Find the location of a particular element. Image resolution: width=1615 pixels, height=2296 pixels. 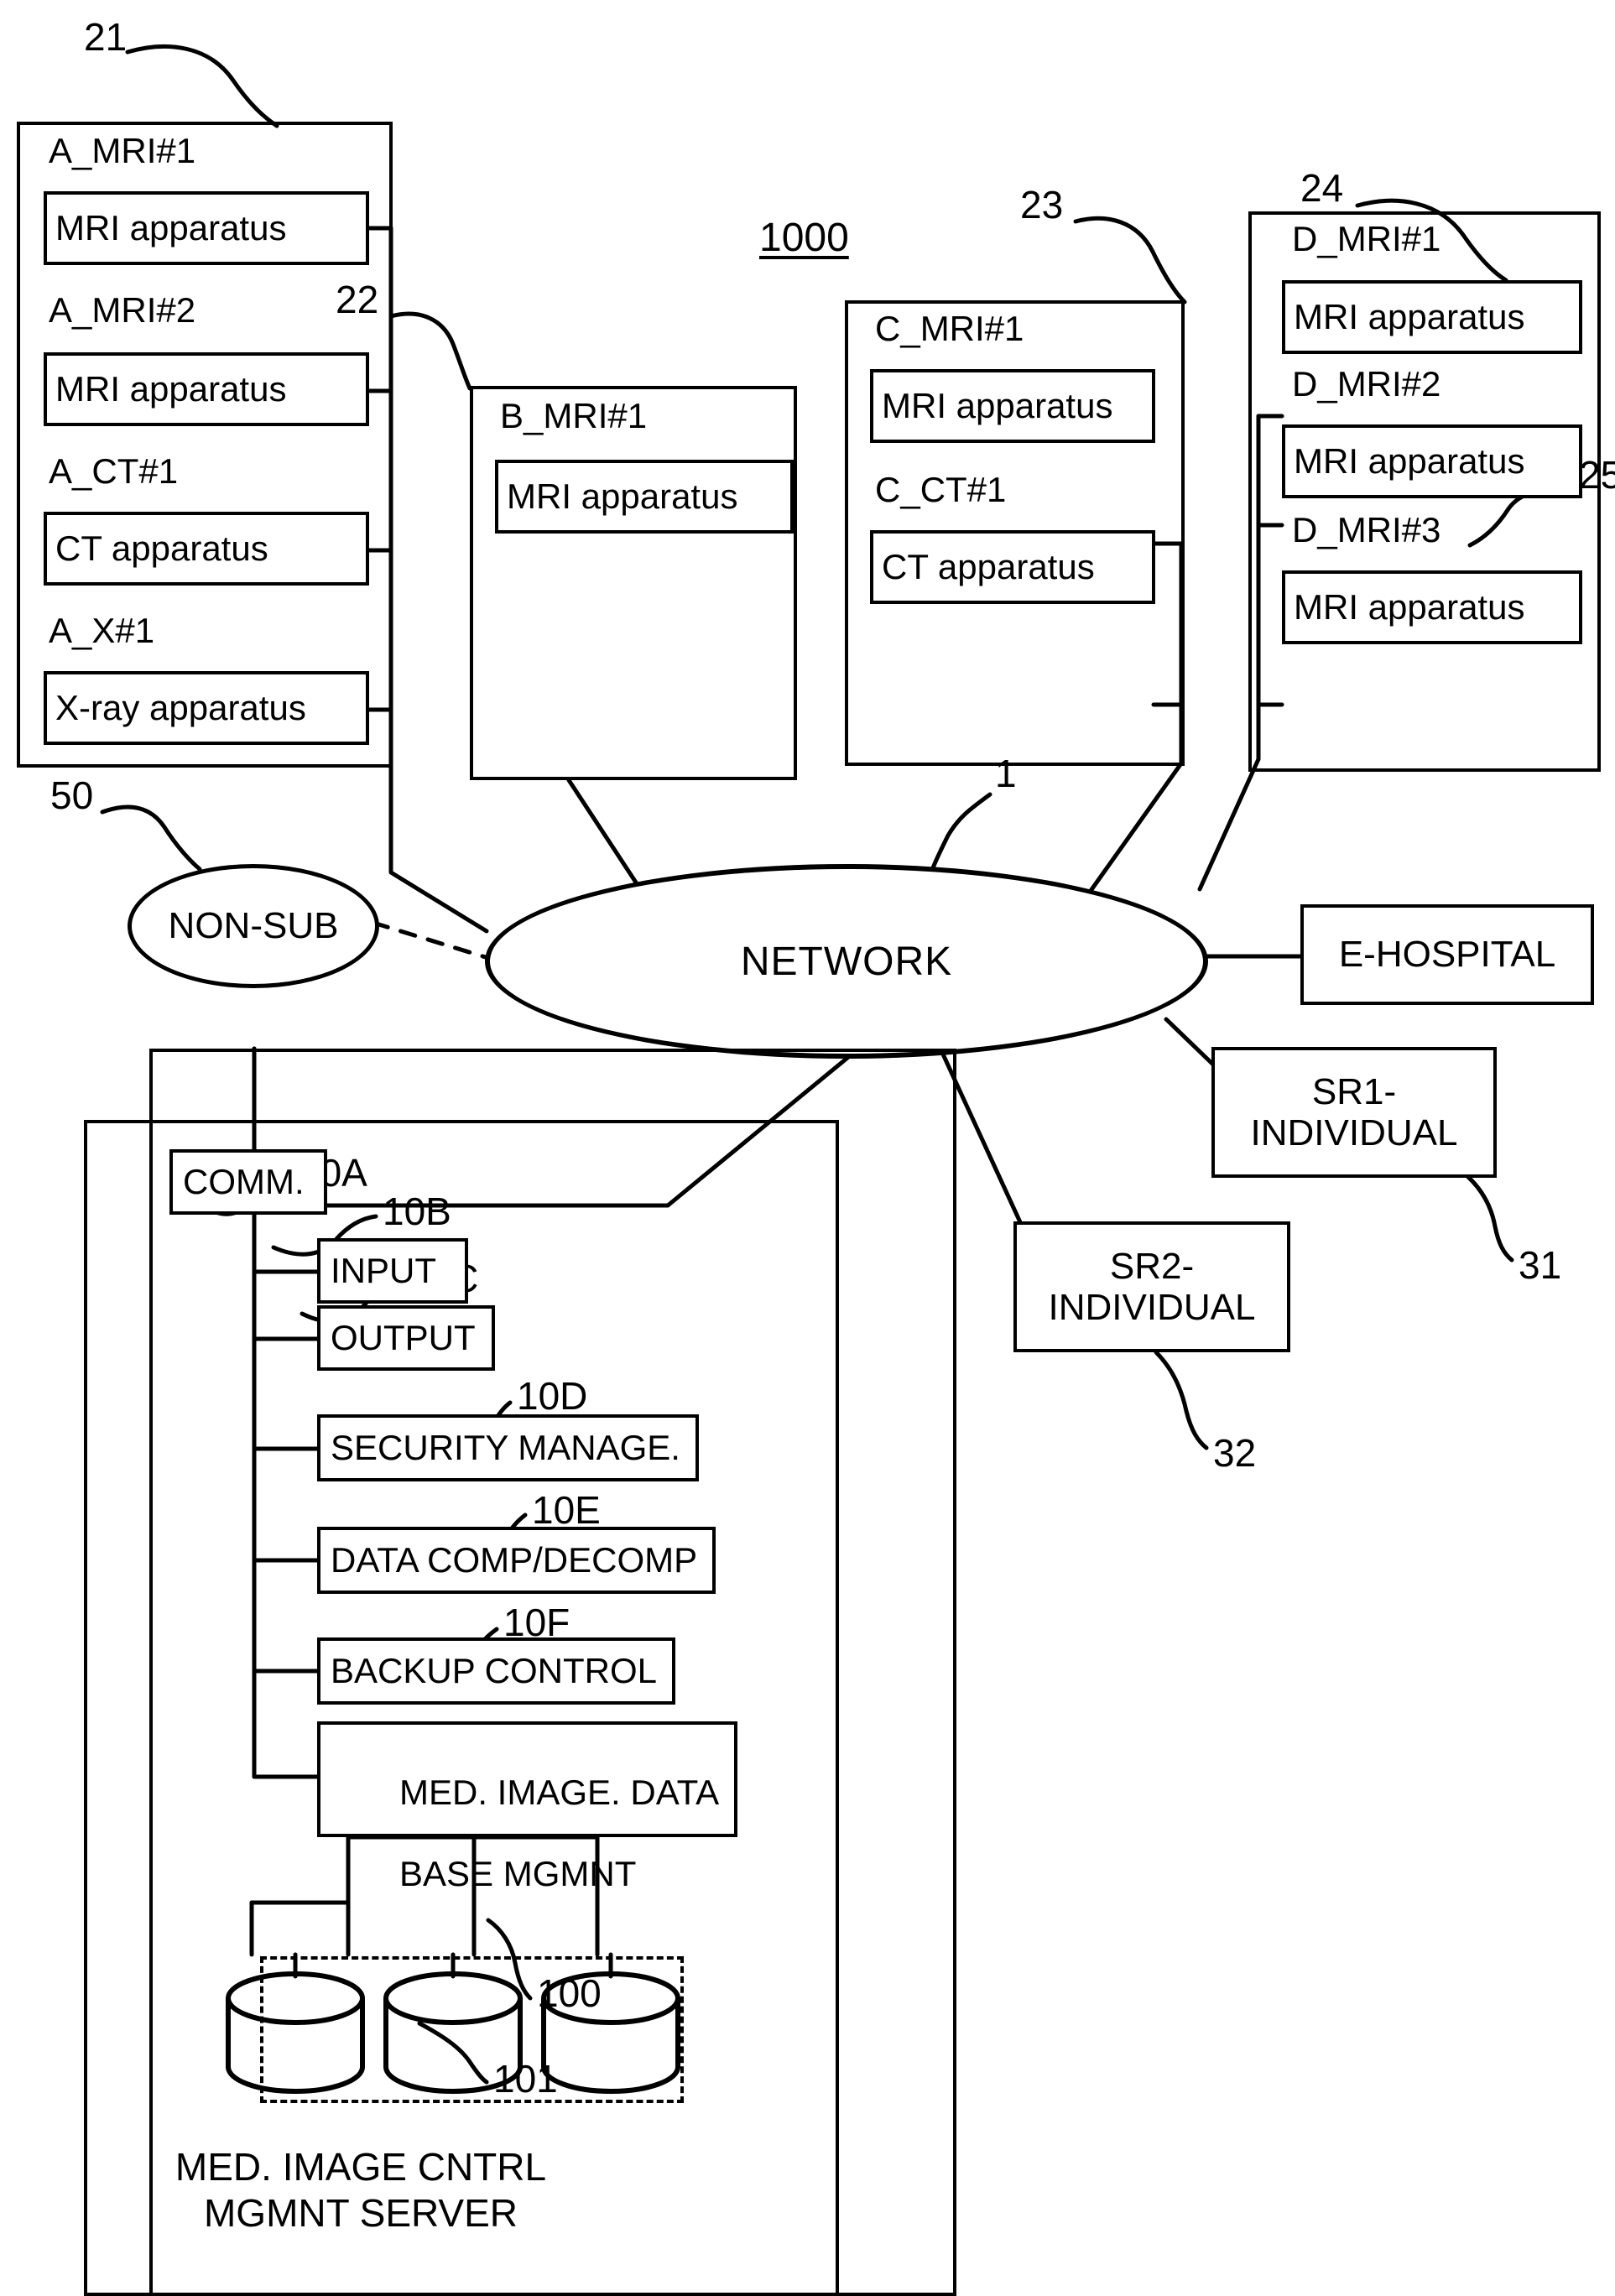

module-box-med-image-database-mgmnt: MED. IMAGE. DATA BASE MGMNT is located at coordinates (527, 1807).